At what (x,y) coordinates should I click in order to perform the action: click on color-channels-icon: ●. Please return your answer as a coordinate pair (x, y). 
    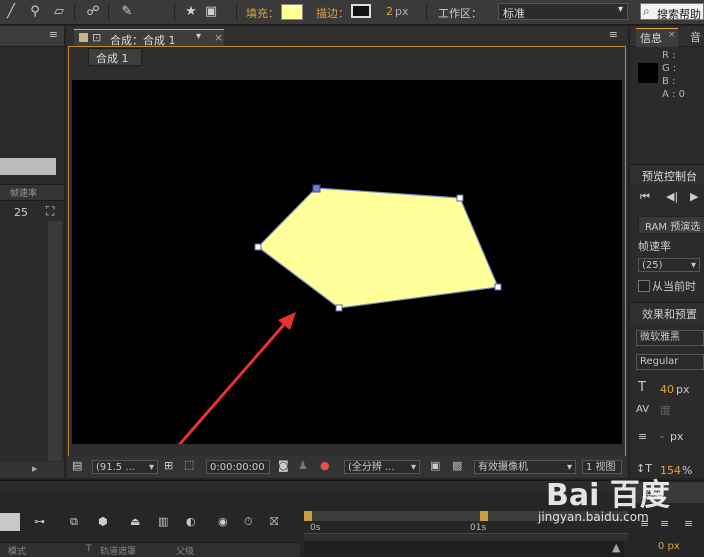
    Looking at the image, I should click on (325, 465).